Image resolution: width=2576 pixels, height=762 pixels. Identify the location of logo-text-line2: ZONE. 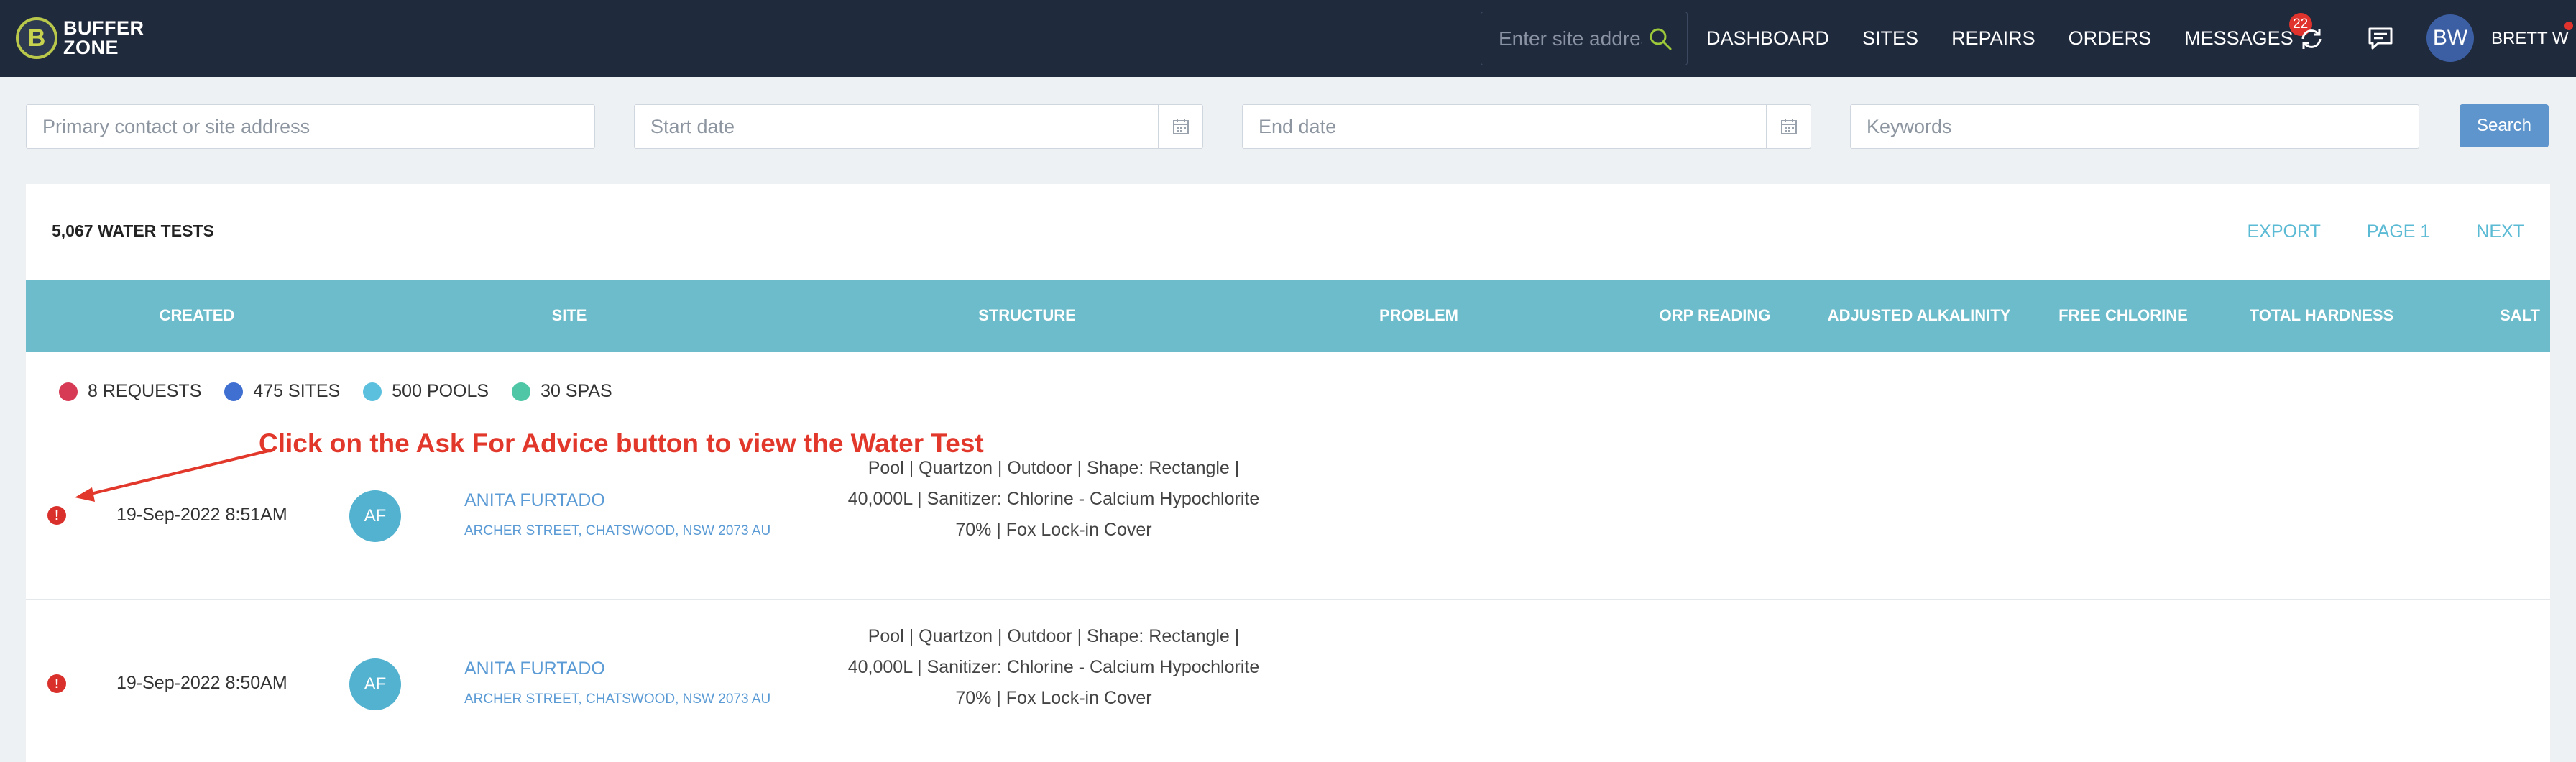
(91, 47).